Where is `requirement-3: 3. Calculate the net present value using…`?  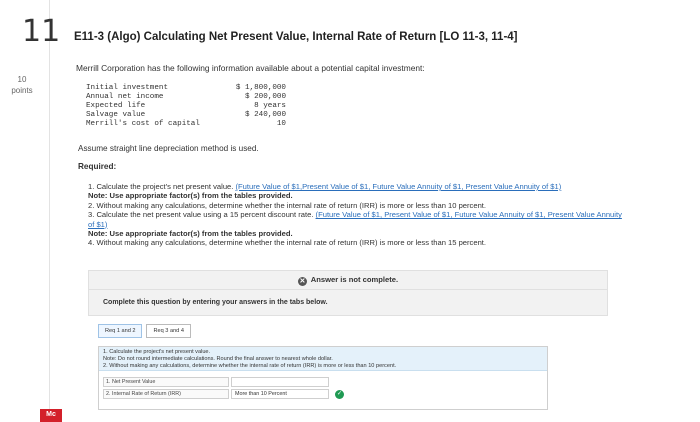 requirement-3: 3. Calculate the net present value using… is located at coordinates (358, 219).